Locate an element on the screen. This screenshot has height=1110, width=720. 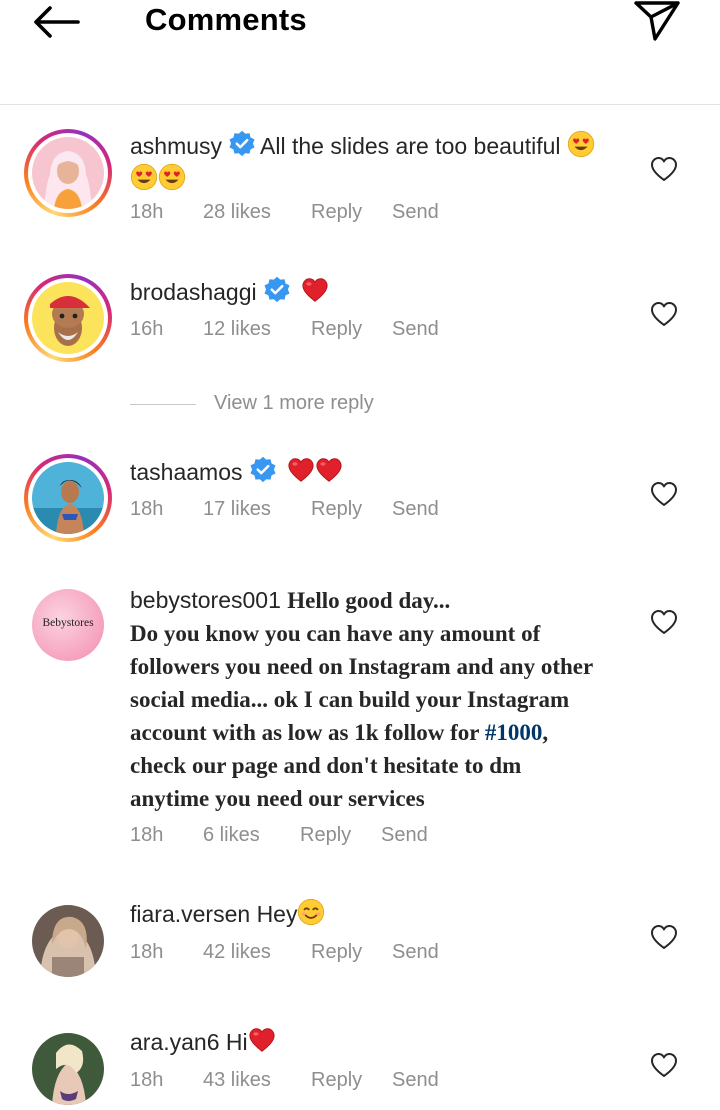
comment-username: fiara.versen is located at coordinates (190, 914).